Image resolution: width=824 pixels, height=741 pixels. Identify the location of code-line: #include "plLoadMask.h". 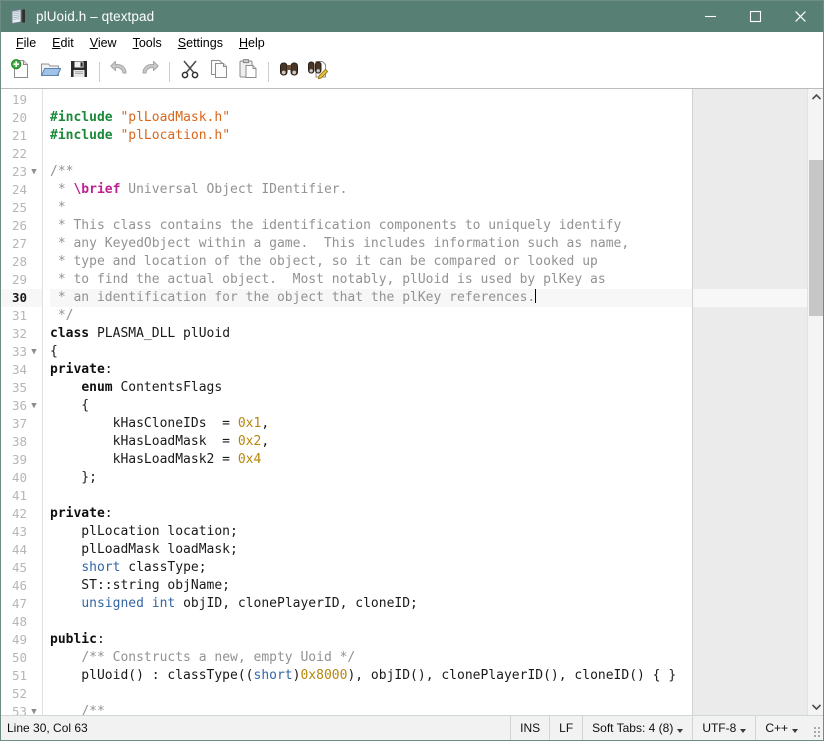
(140, 117).